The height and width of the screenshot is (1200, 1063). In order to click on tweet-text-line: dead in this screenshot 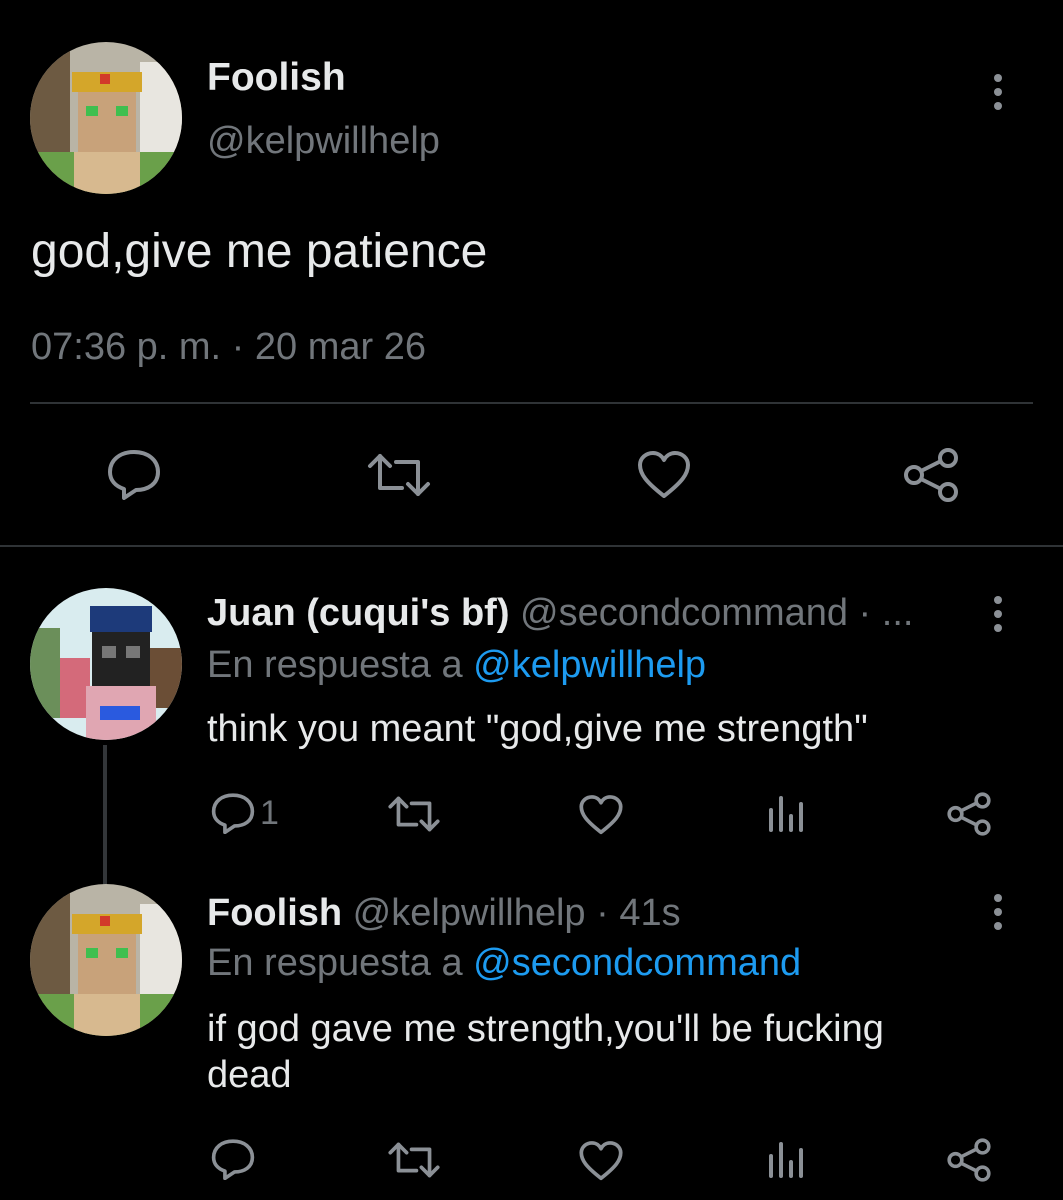, I will do `click(249, 1075)`.